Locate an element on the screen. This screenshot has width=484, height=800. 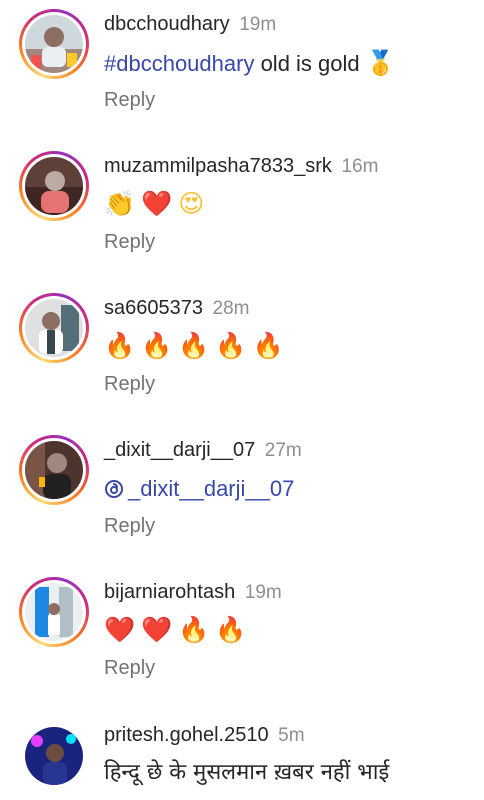
heart-eyes-emoji: 😍 is located at coordinates (191, 204).